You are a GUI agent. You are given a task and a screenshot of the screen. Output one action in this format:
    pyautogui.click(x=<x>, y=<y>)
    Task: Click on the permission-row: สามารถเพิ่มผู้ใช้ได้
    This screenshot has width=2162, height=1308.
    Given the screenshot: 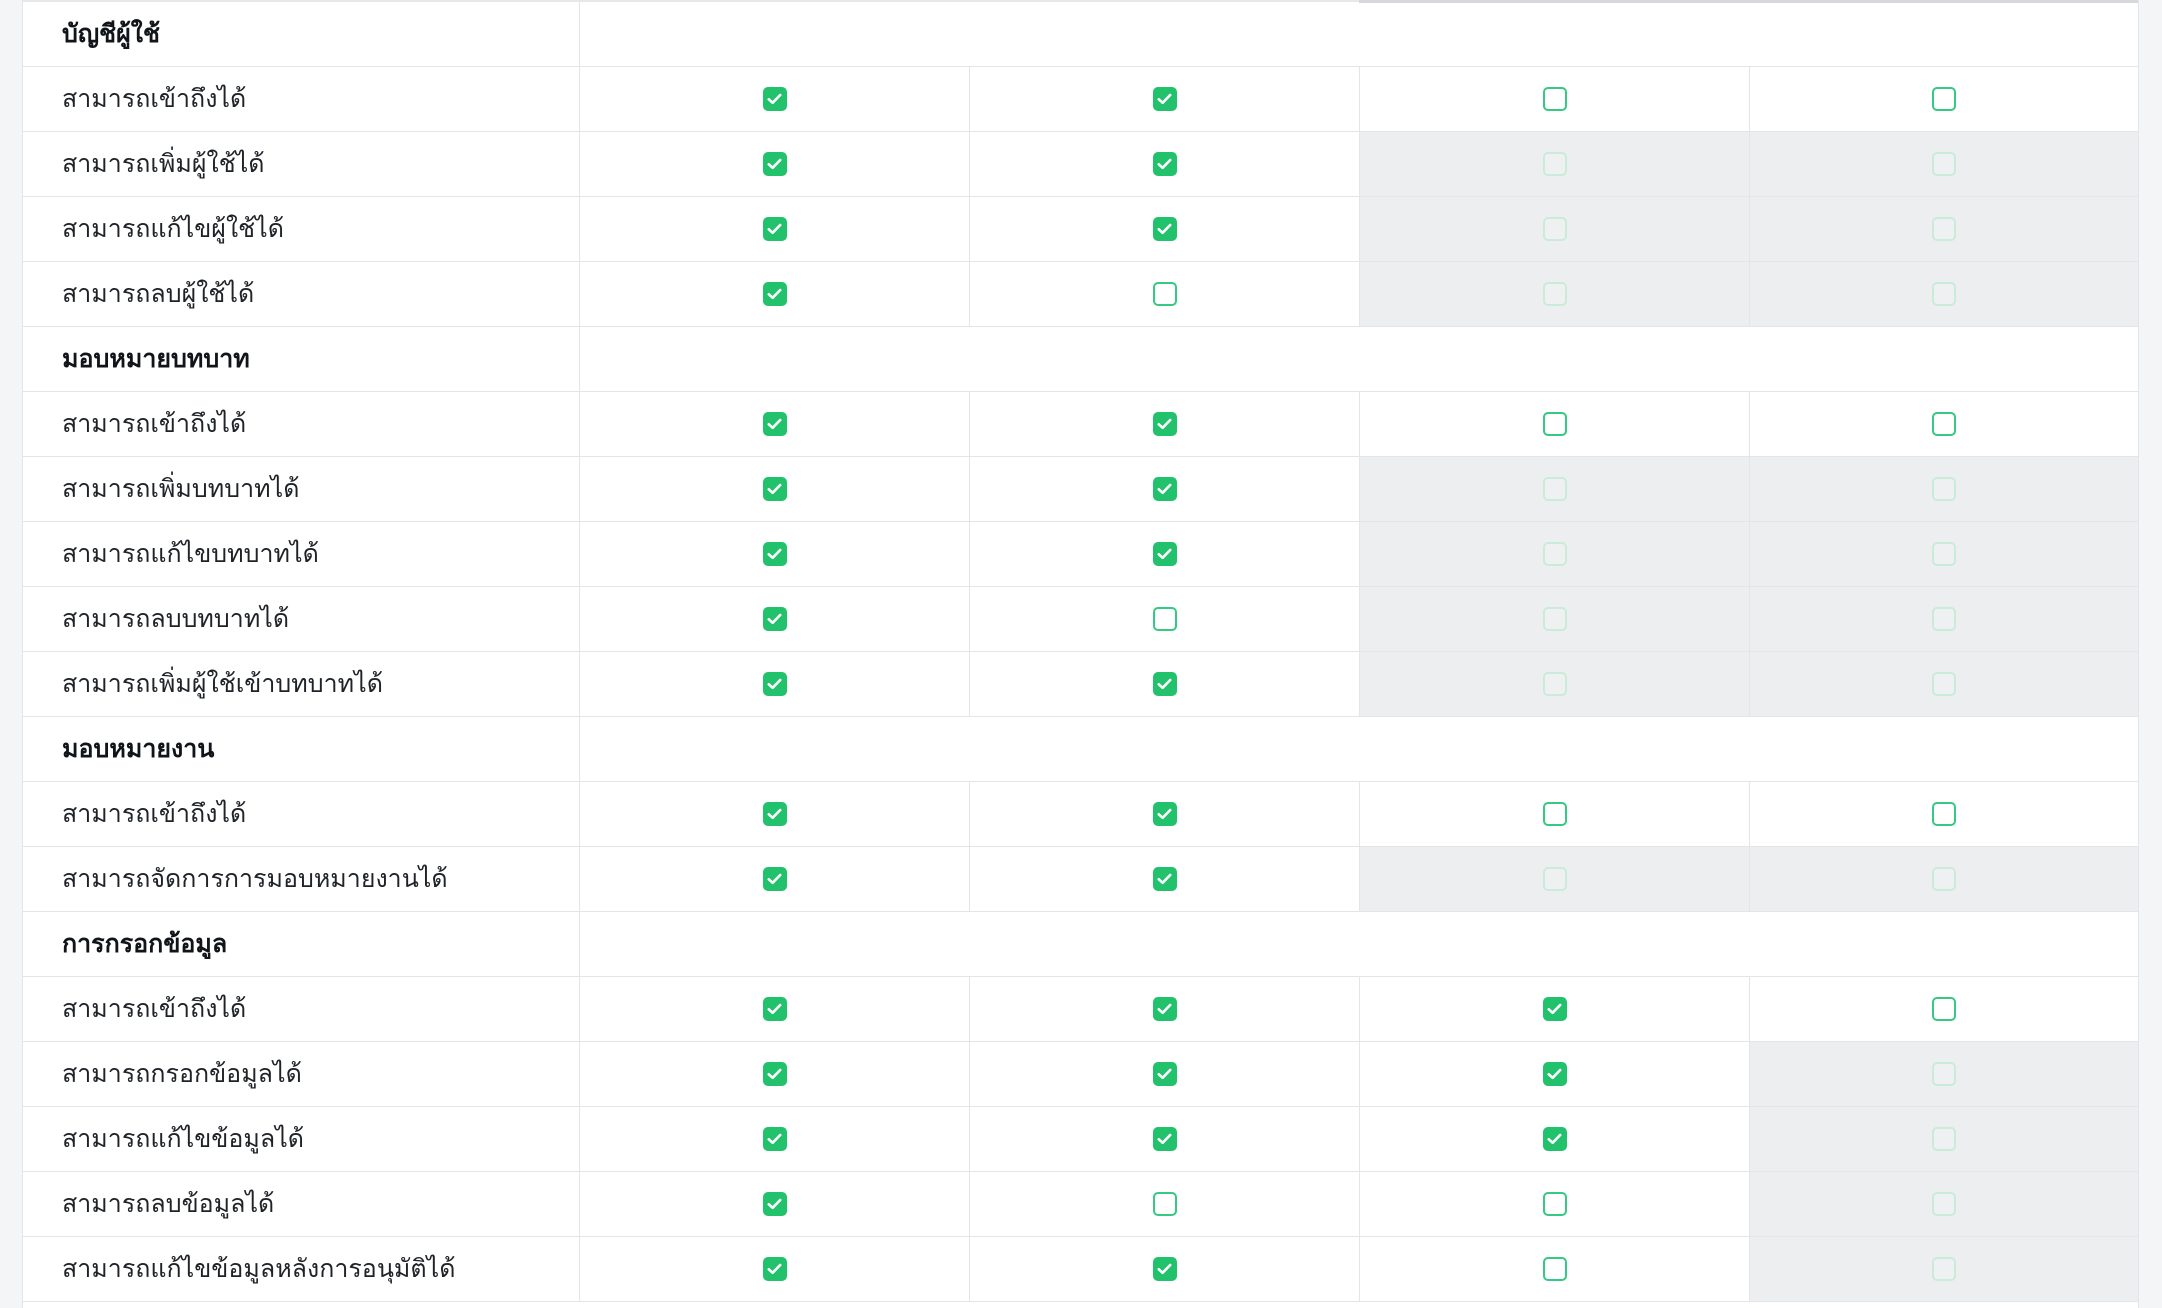 What is the action you would take?
    pyautogui.click(x=1080, y=164)
    